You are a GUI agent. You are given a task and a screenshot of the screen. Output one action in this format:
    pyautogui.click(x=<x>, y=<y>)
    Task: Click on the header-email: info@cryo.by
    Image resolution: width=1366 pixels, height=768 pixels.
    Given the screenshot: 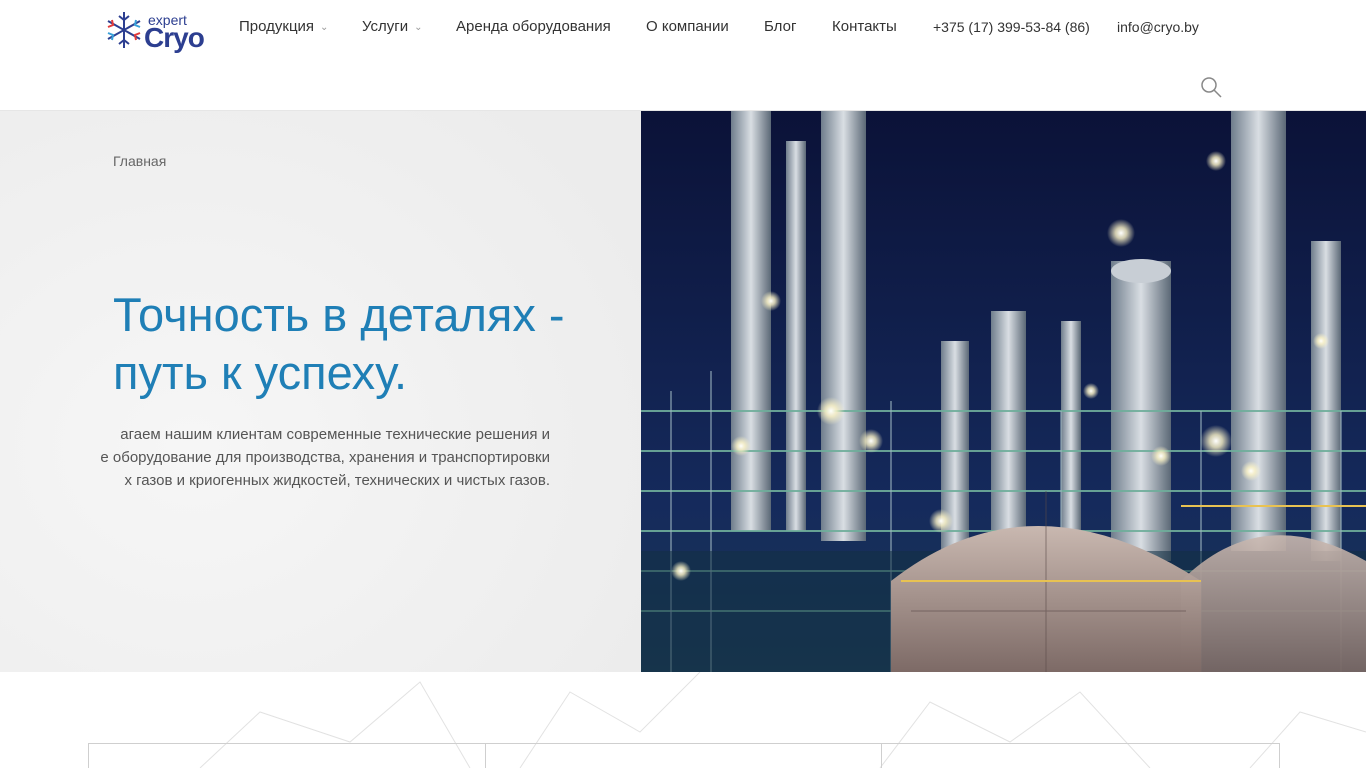 What is the action you would take?
    pyautogui.click(x=1158, y=27)
    